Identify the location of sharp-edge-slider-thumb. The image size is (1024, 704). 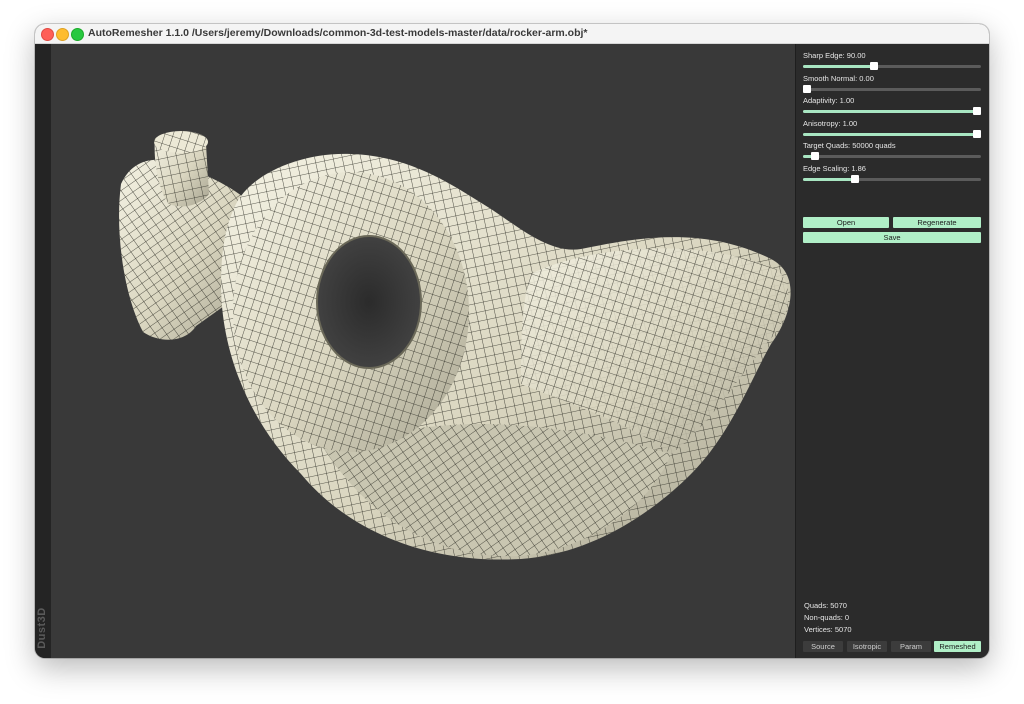
(874, 66).